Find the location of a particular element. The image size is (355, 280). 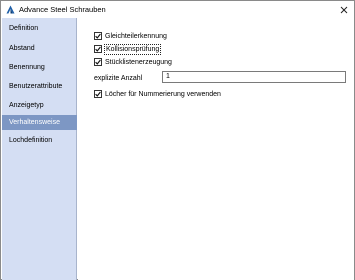

sidebar-item-abstand: Abstand is located at coordinates (39, 48).